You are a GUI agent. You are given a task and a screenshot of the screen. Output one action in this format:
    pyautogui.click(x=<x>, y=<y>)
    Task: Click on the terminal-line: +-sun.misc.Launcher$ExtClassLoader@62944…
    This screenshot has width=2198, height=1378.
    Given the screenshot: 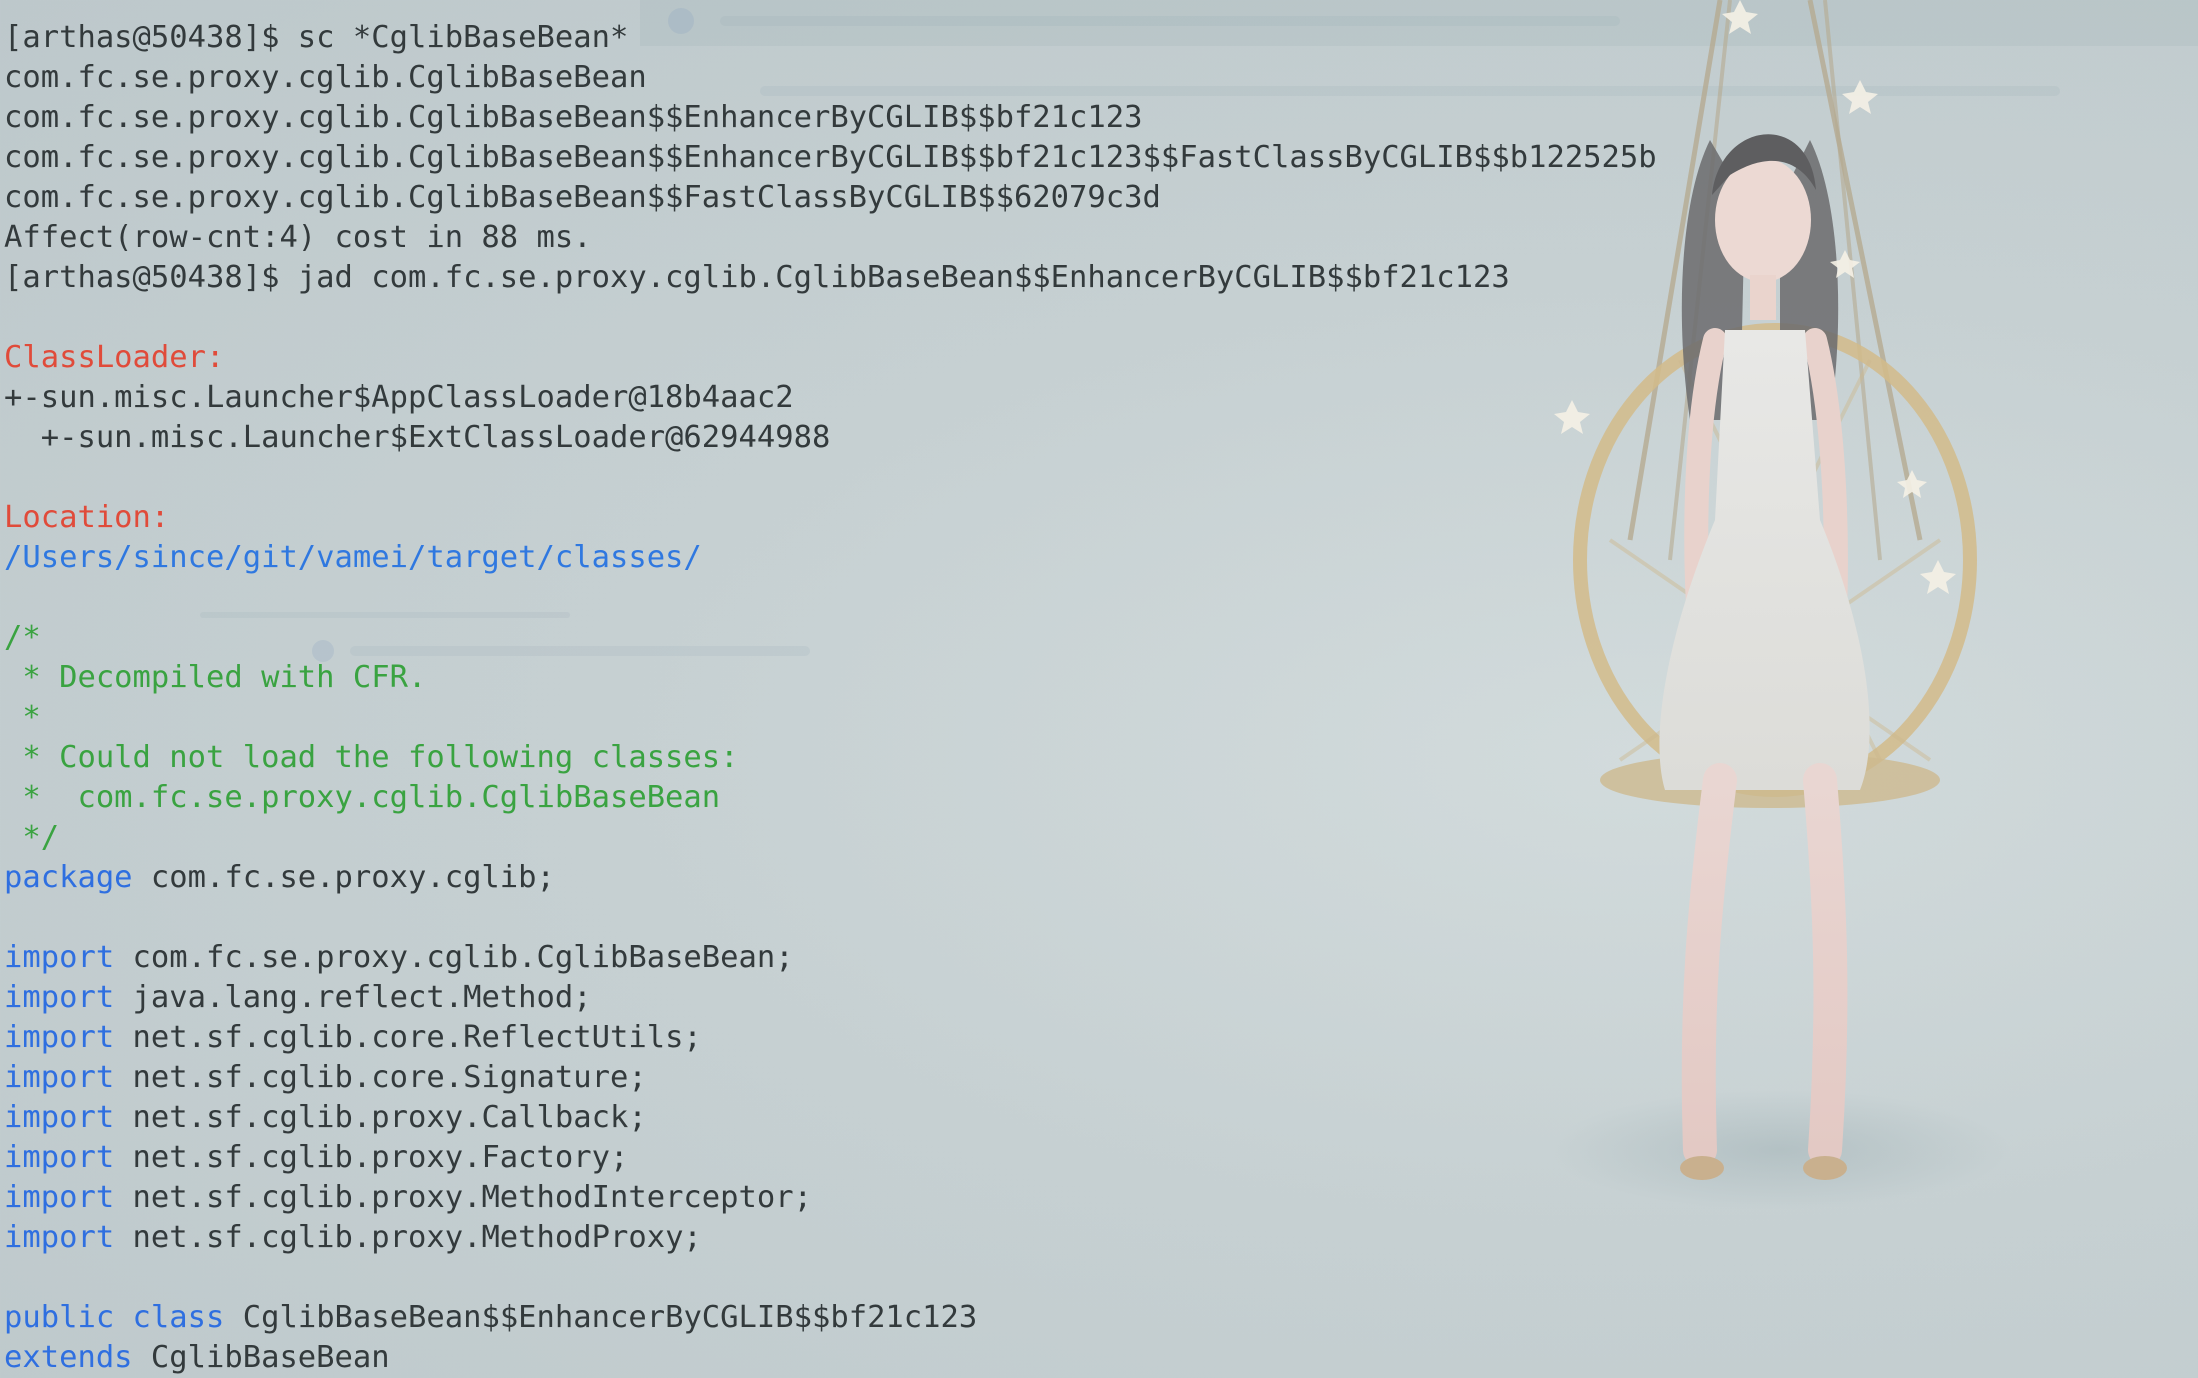 What is the action you would take?
    pyautogui.click(x=1101, y=438)
    